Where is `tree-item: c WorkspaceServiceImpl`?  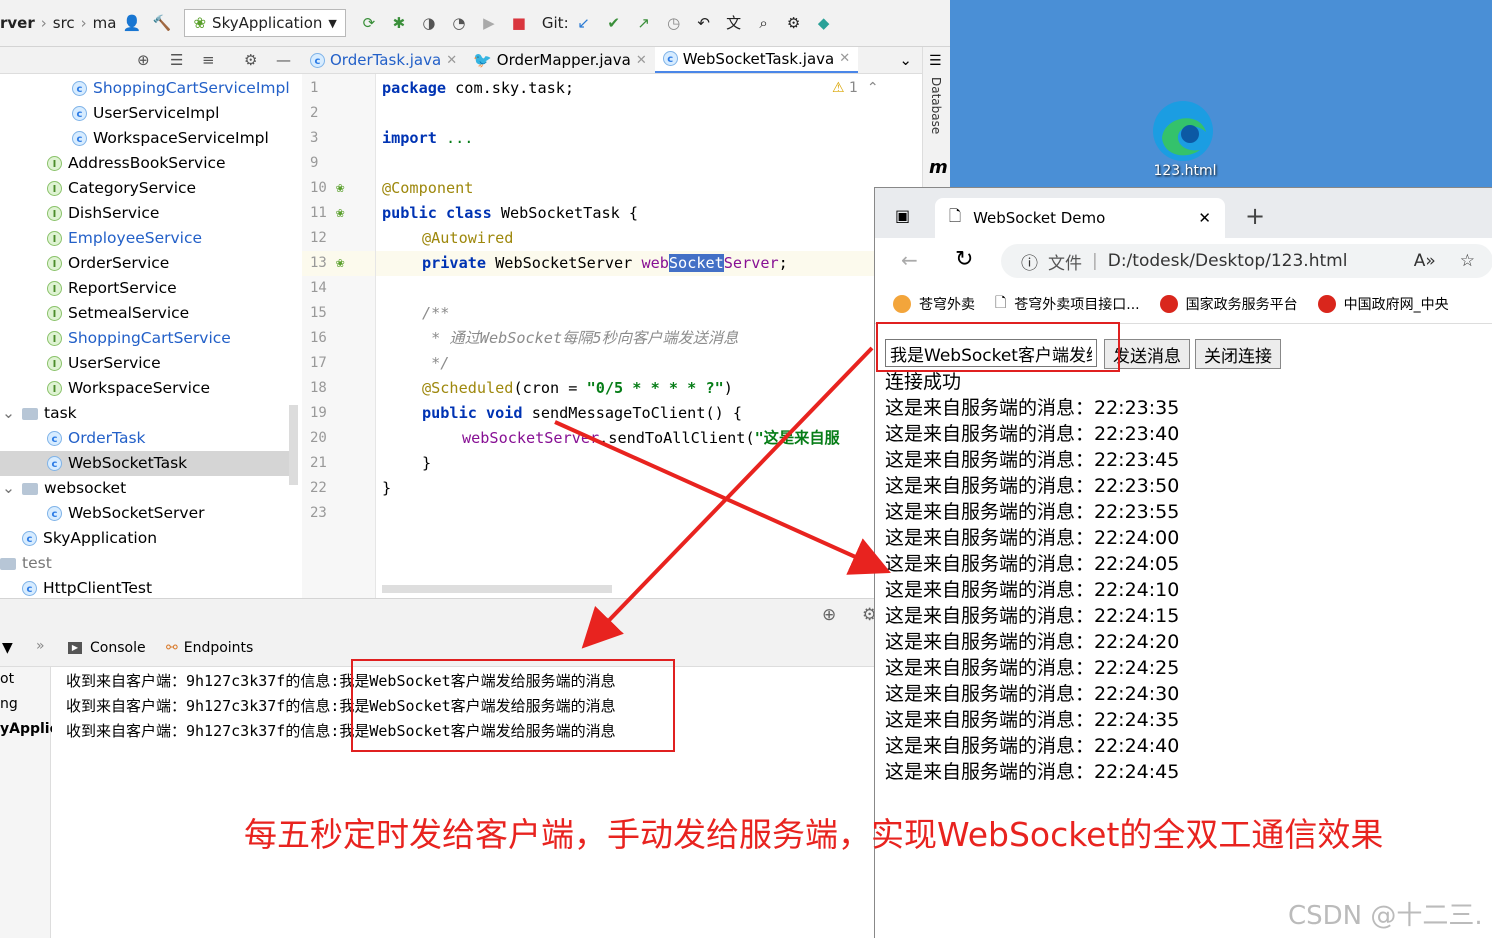
tree-item: c WorkspaceServiceImpl is located at coordinates (170, 138).